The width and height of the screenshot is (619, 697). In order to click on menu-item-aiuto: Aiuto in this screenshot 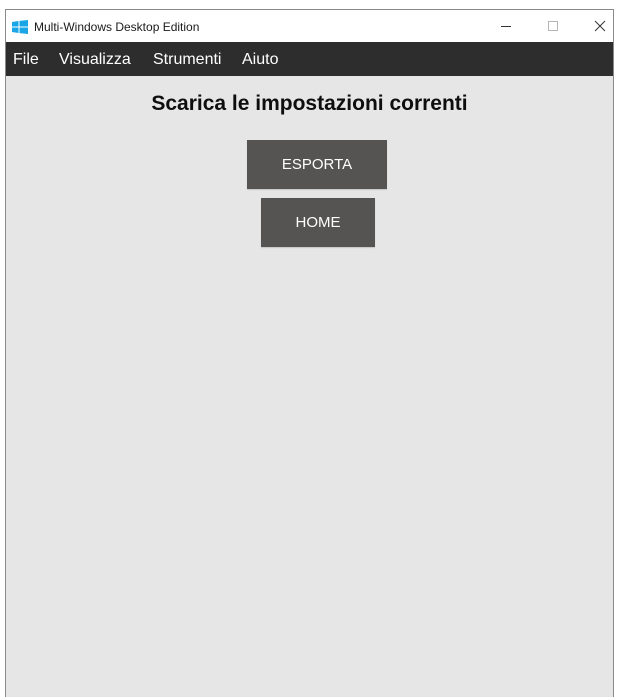, I will do `click(260, 60)`.